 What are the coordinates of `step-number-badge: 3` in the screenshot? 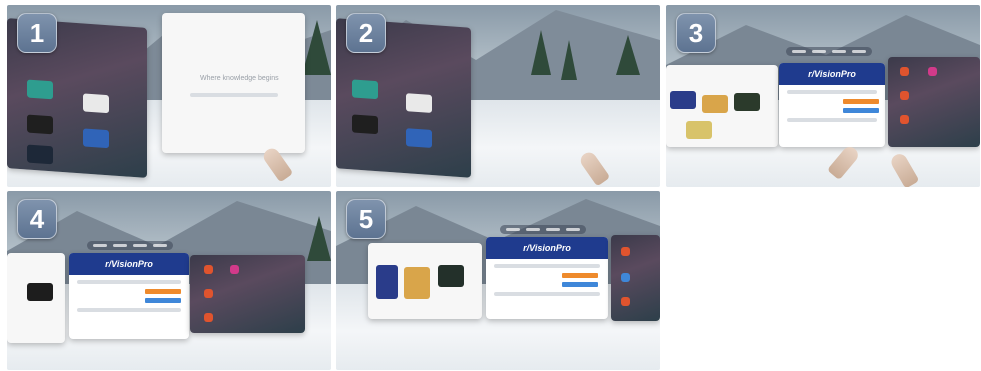 It's located at (696, 33).